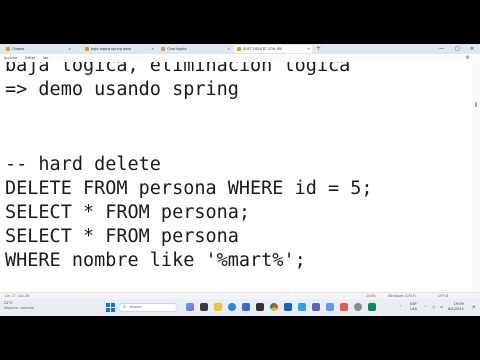 This screenshot has width=480, height=360. What do you see at coordinates (425, 307) in the screenshot?
I see `wifi-icon: ◠` at bounding box center [425, 307].